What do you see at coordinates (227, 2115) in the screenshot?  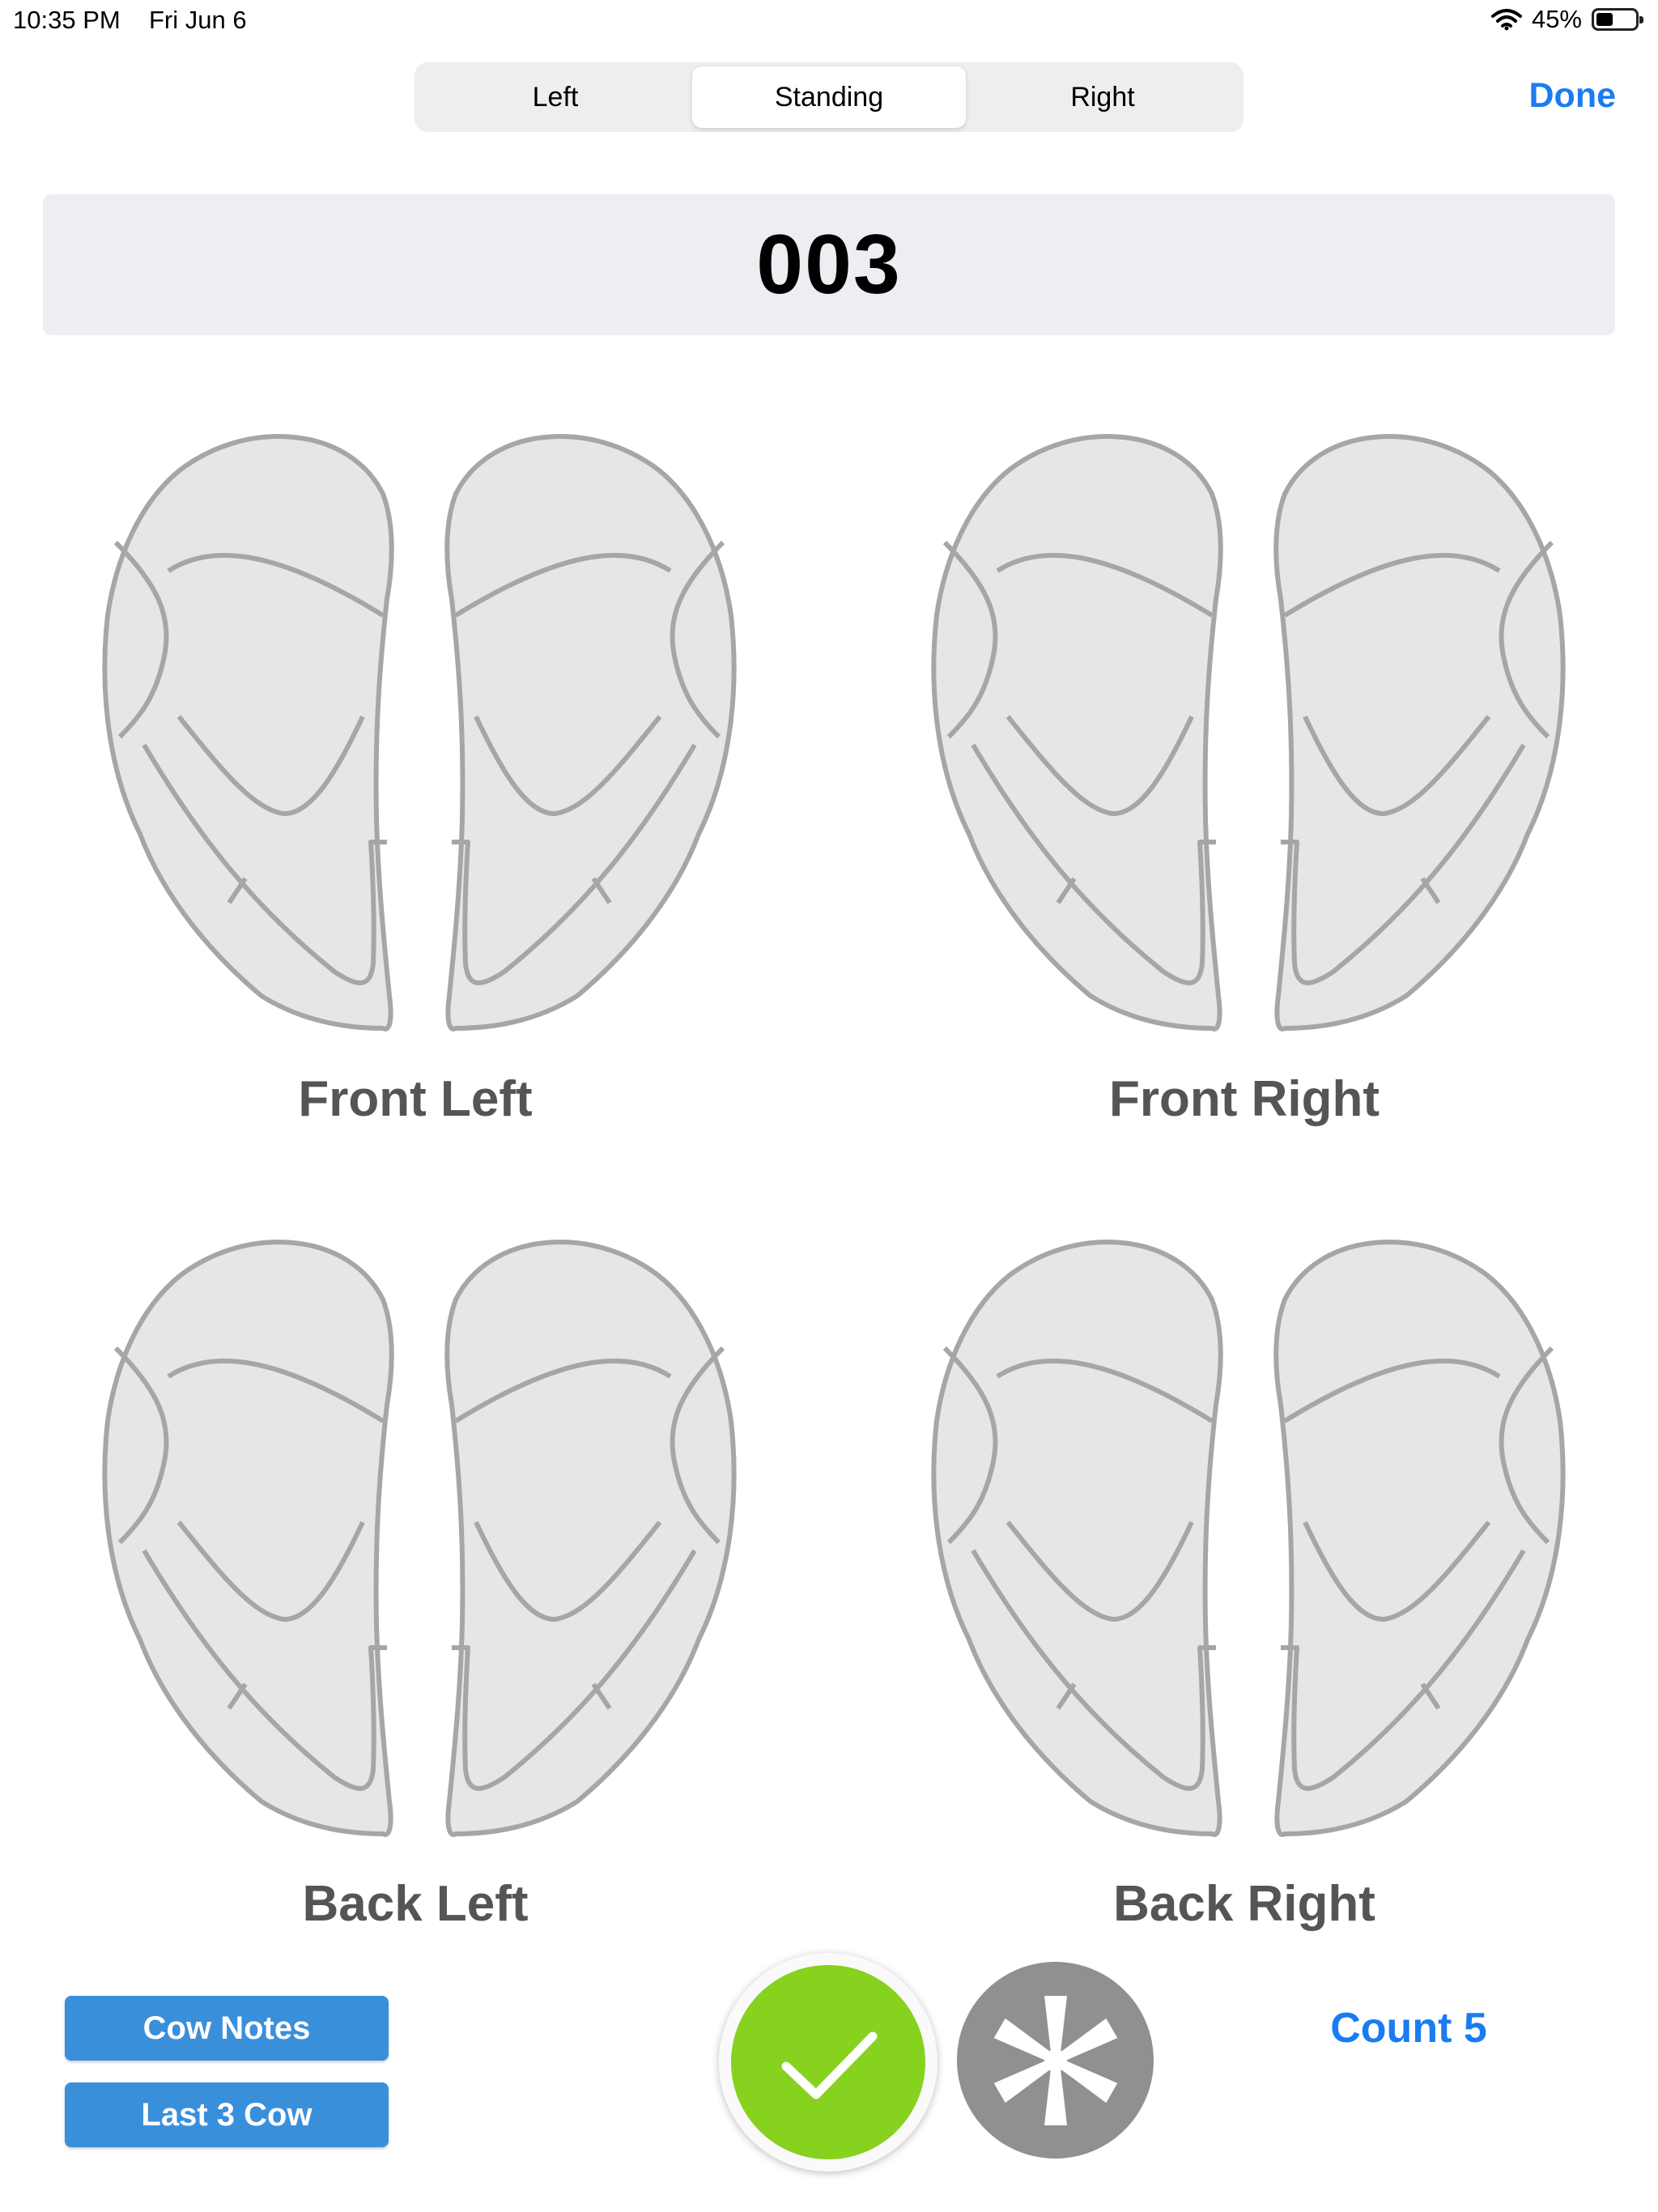 I see `last-3-cow-button: Last 3 Cow` at bounding box center [227, 2115].